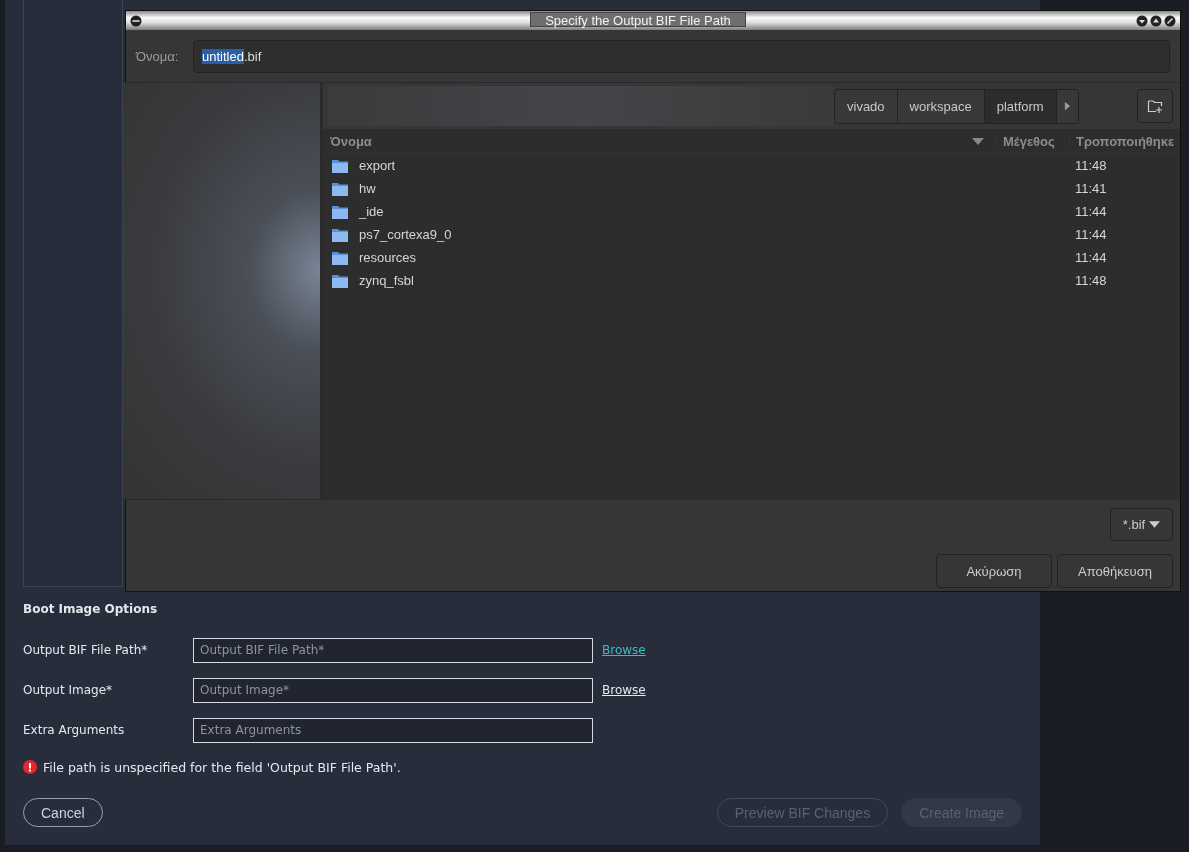 This screenshot has width=1189, height=852. I want to click on file-name: resources, so click(717, 257).